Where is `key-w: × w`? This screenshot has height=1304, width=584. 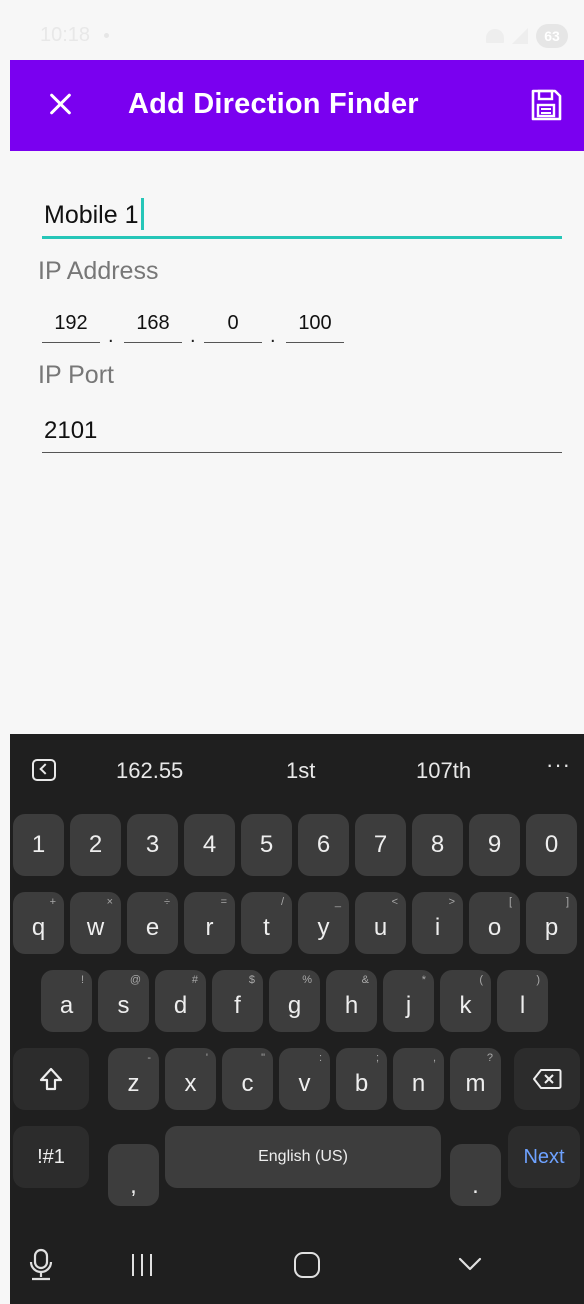 key-w: × w is located at coordinates (95, 923).